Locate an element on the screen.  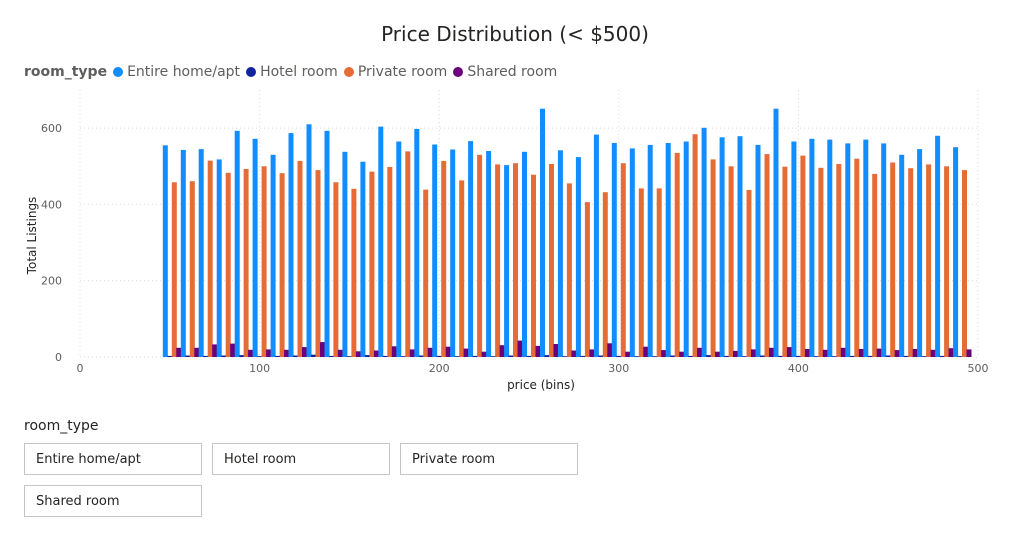
slicer-option-hotel-room: Hotel room is located at coordinates (301, 459).